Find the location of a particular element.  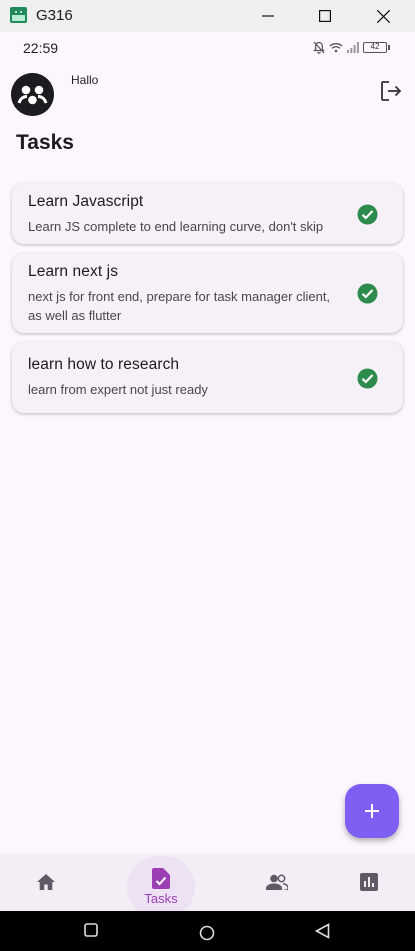

close-icon is located at coordinates (383, 16).